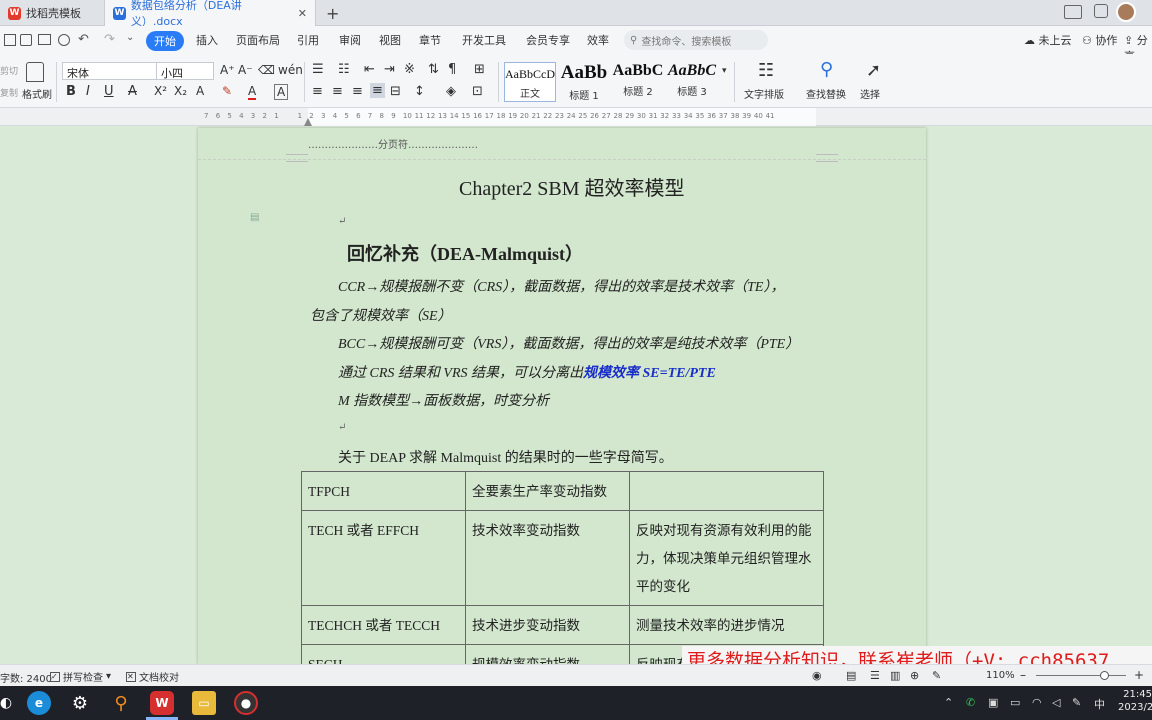 Image resolution: width=1152 pixels, height=720 pixels. Describe the element at coordinates (64, 40) in the screenshot. I see `preview-icon` at that location.